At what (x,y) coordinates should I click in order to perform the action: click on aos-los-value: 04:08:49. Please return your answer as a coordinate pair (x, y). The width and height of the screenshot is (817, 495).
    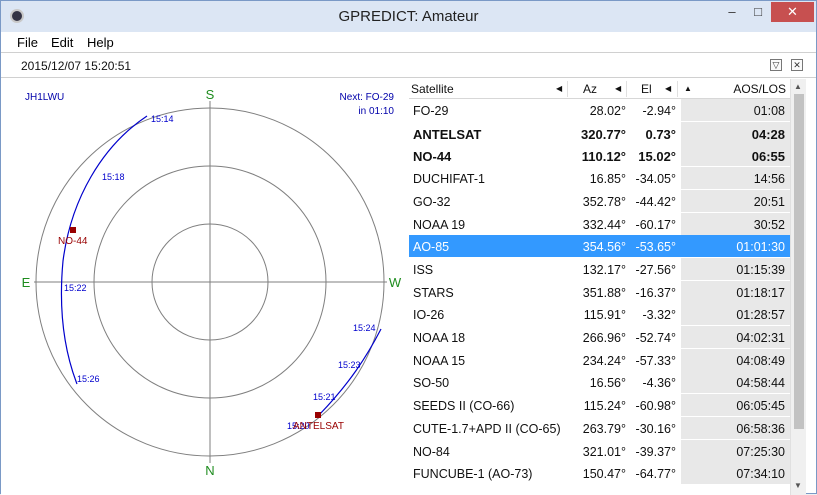
    Looking at the image, I should click on (760, 360).